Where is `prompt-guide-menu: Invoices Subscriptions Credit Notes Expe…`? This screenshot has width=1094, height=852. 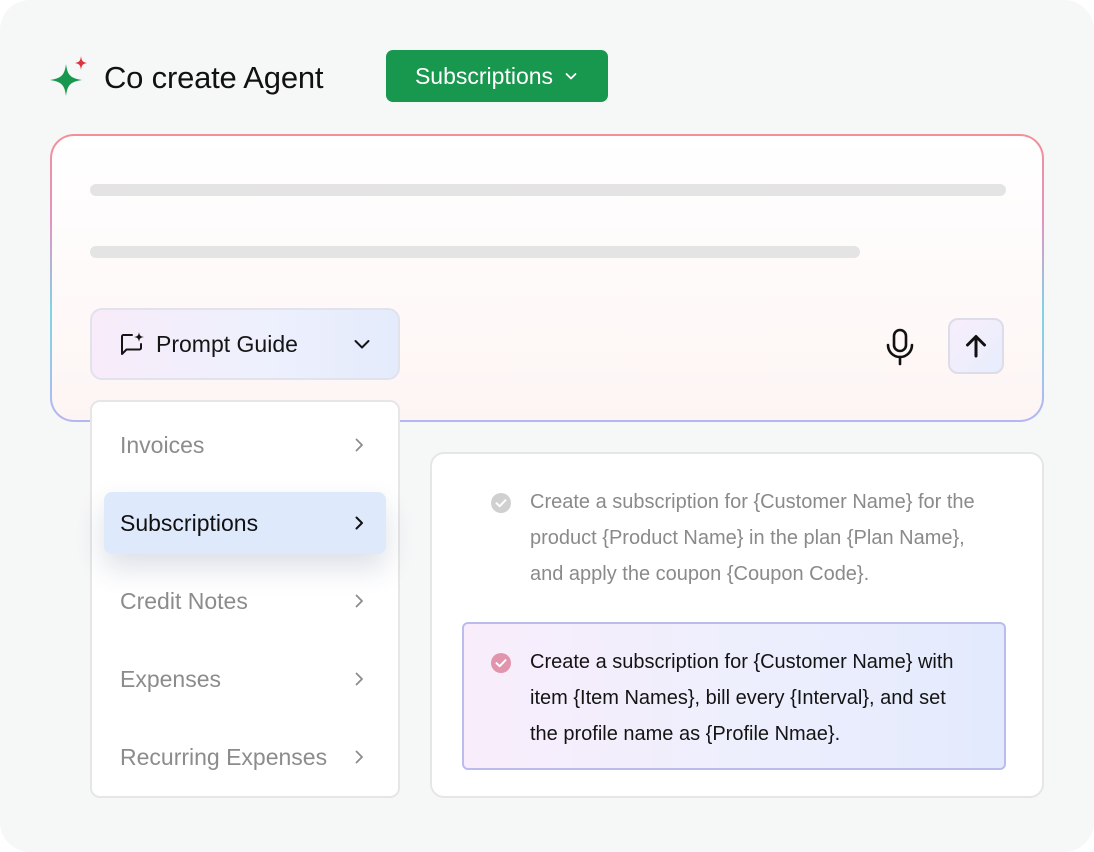 prompt-guide-menu: Invoices Subscriptions Credit Notes Expe… is located at coordinates (245, 599).